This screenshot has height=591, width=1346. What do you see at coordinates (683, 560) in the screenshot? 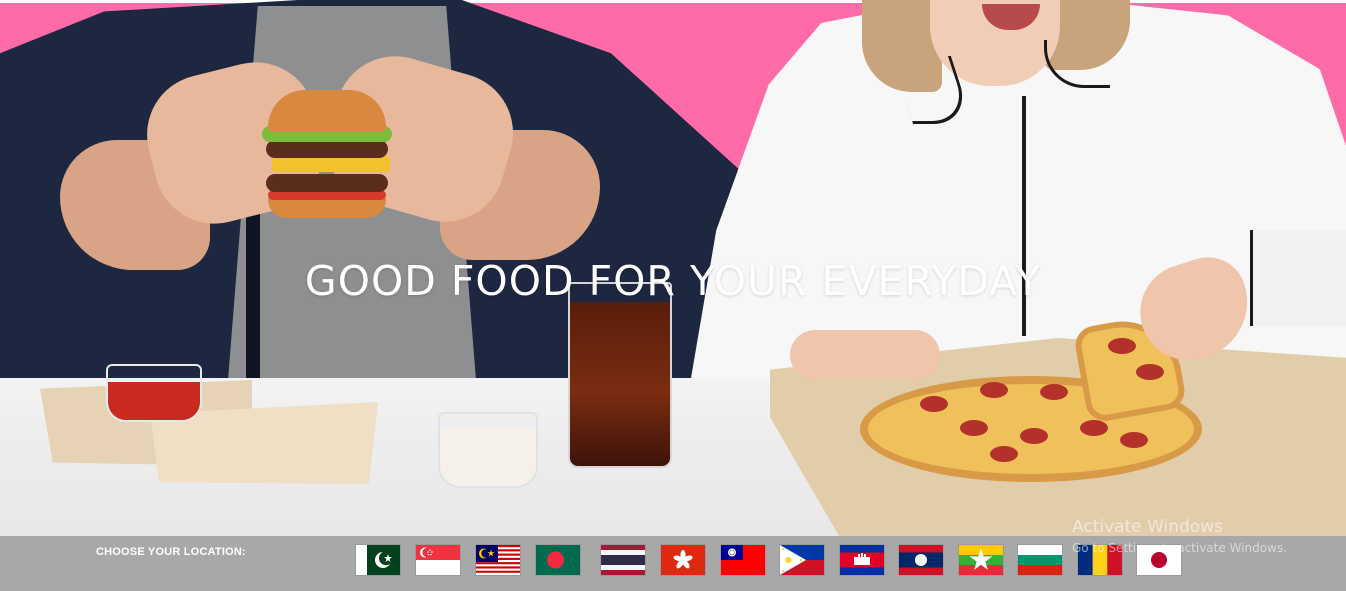
I see `hong-kong-flag-icon` at bounding box center [683, 560].